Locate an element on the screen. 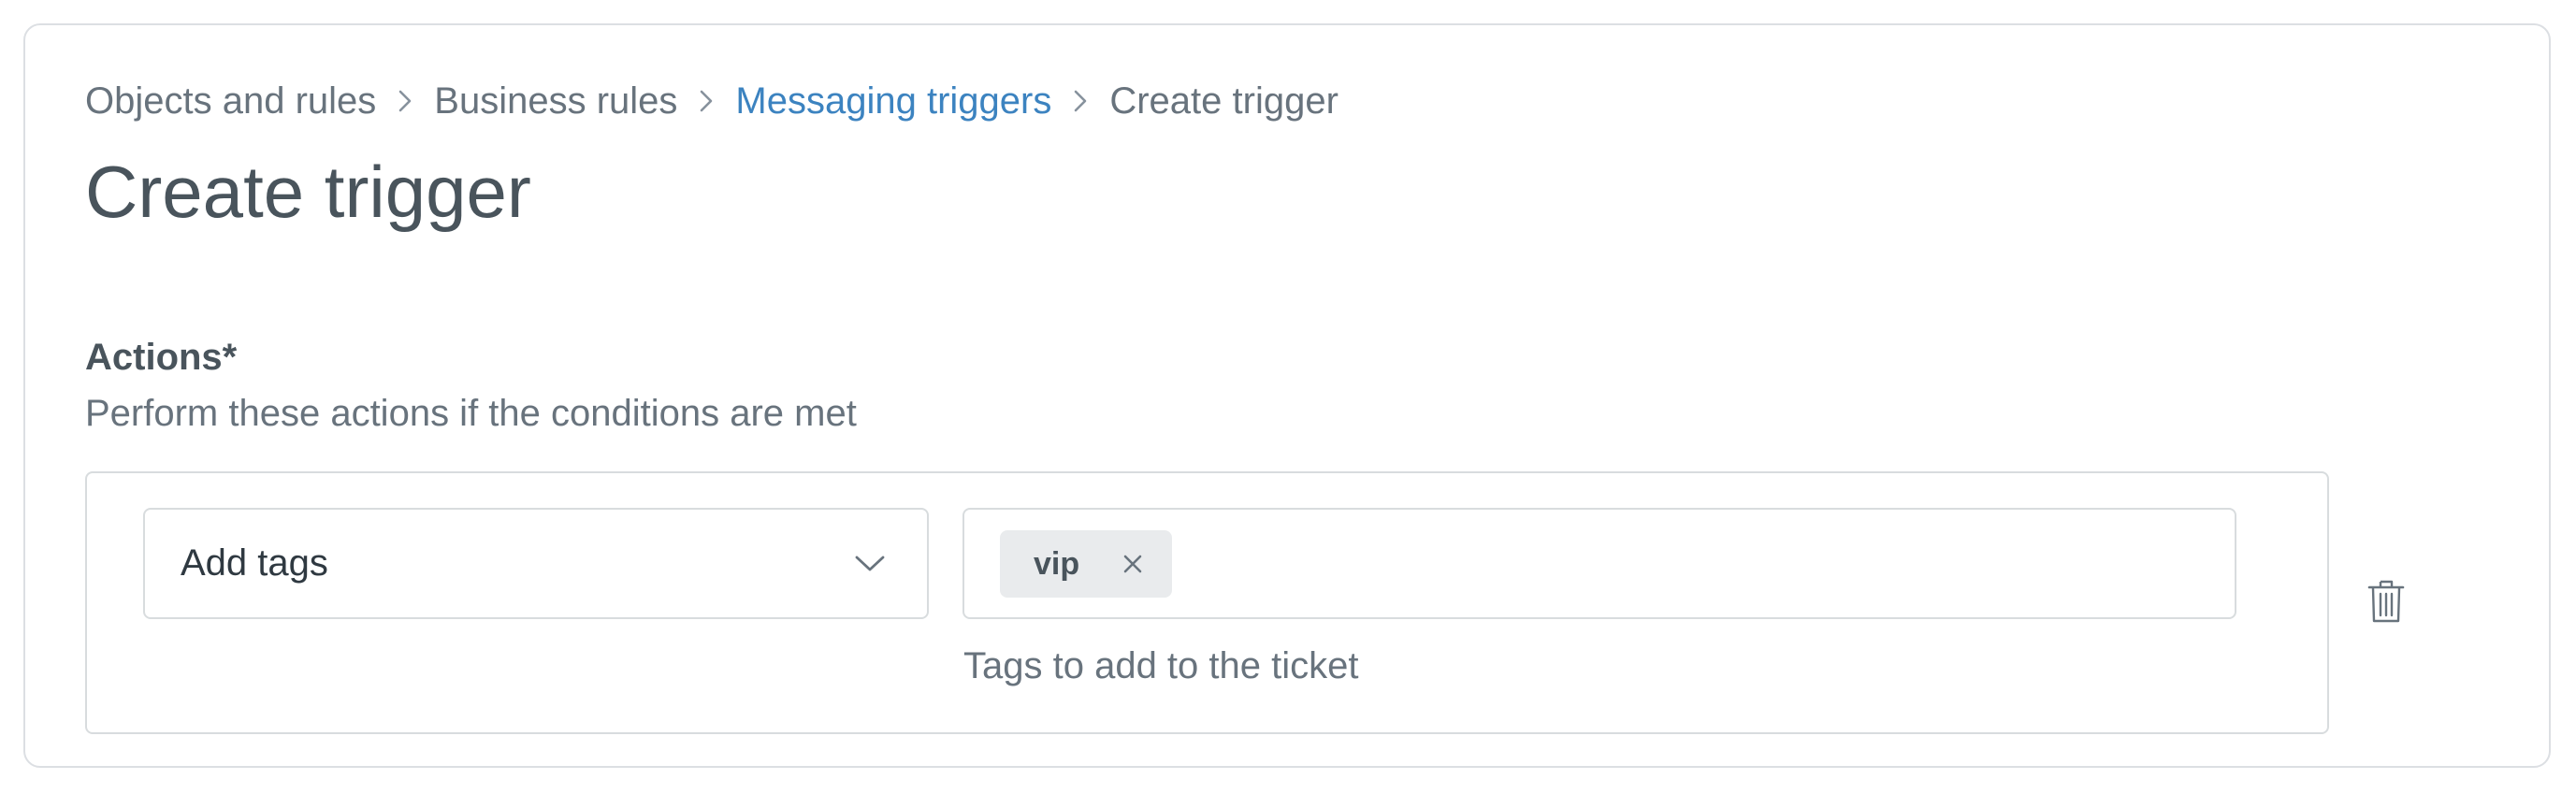 The width and height of the screenshot is (2576, 794). action-type-select-value: Add tags is located at coordinates (255, 563).